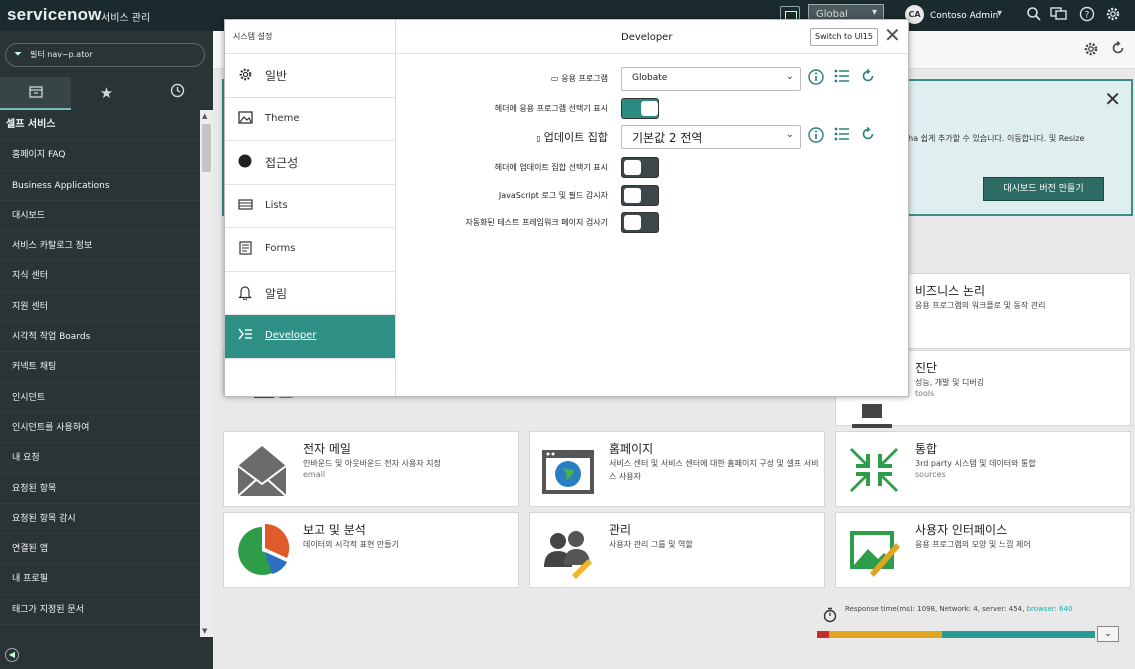  What do you see at coordinates (554, 78) in the screenshot?
I see `application-icon: ▭` at bounding box center [554, 78].